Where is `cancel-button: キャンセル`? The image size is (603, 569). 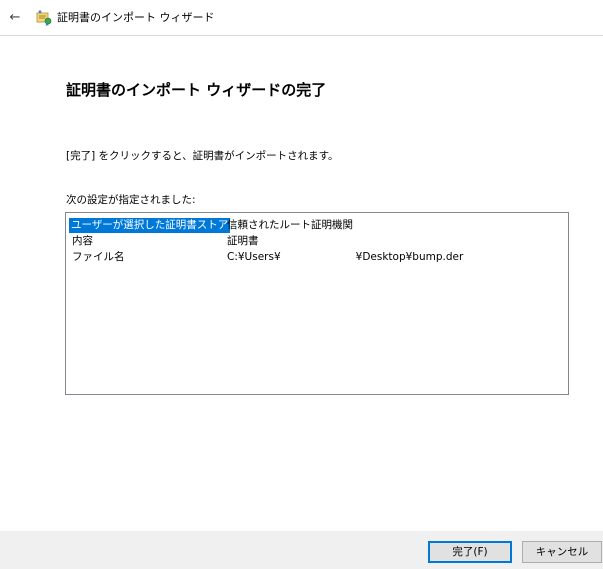
cancel-button: キャンセル is located at coordinates (562, 552).